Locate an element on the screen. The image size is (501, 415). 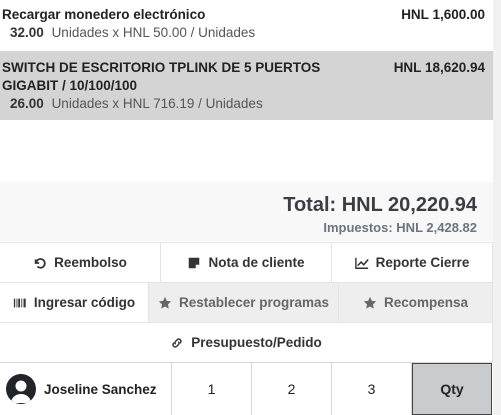
close-report-label: Reporte Cierre is located at coordinates (422, 262).